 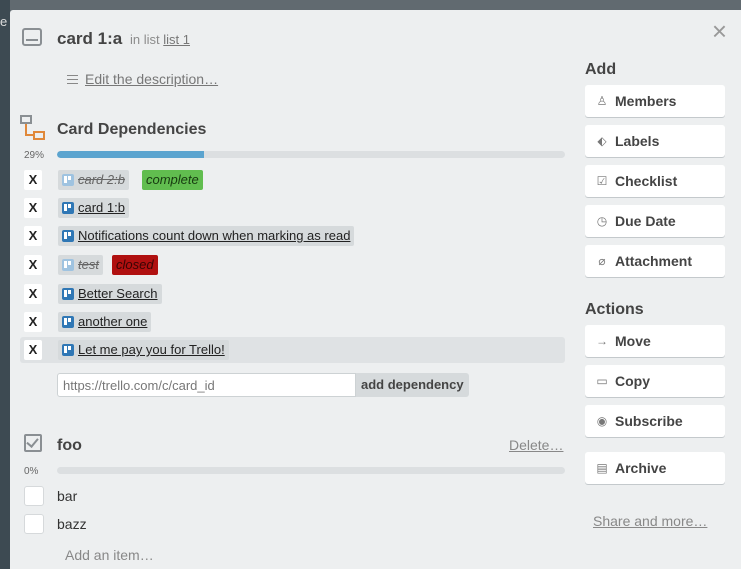 What do you see at coordinates (602, 468) in the screenshot?
I see `archive-icon: ▤` at bounding box center [602, 468].